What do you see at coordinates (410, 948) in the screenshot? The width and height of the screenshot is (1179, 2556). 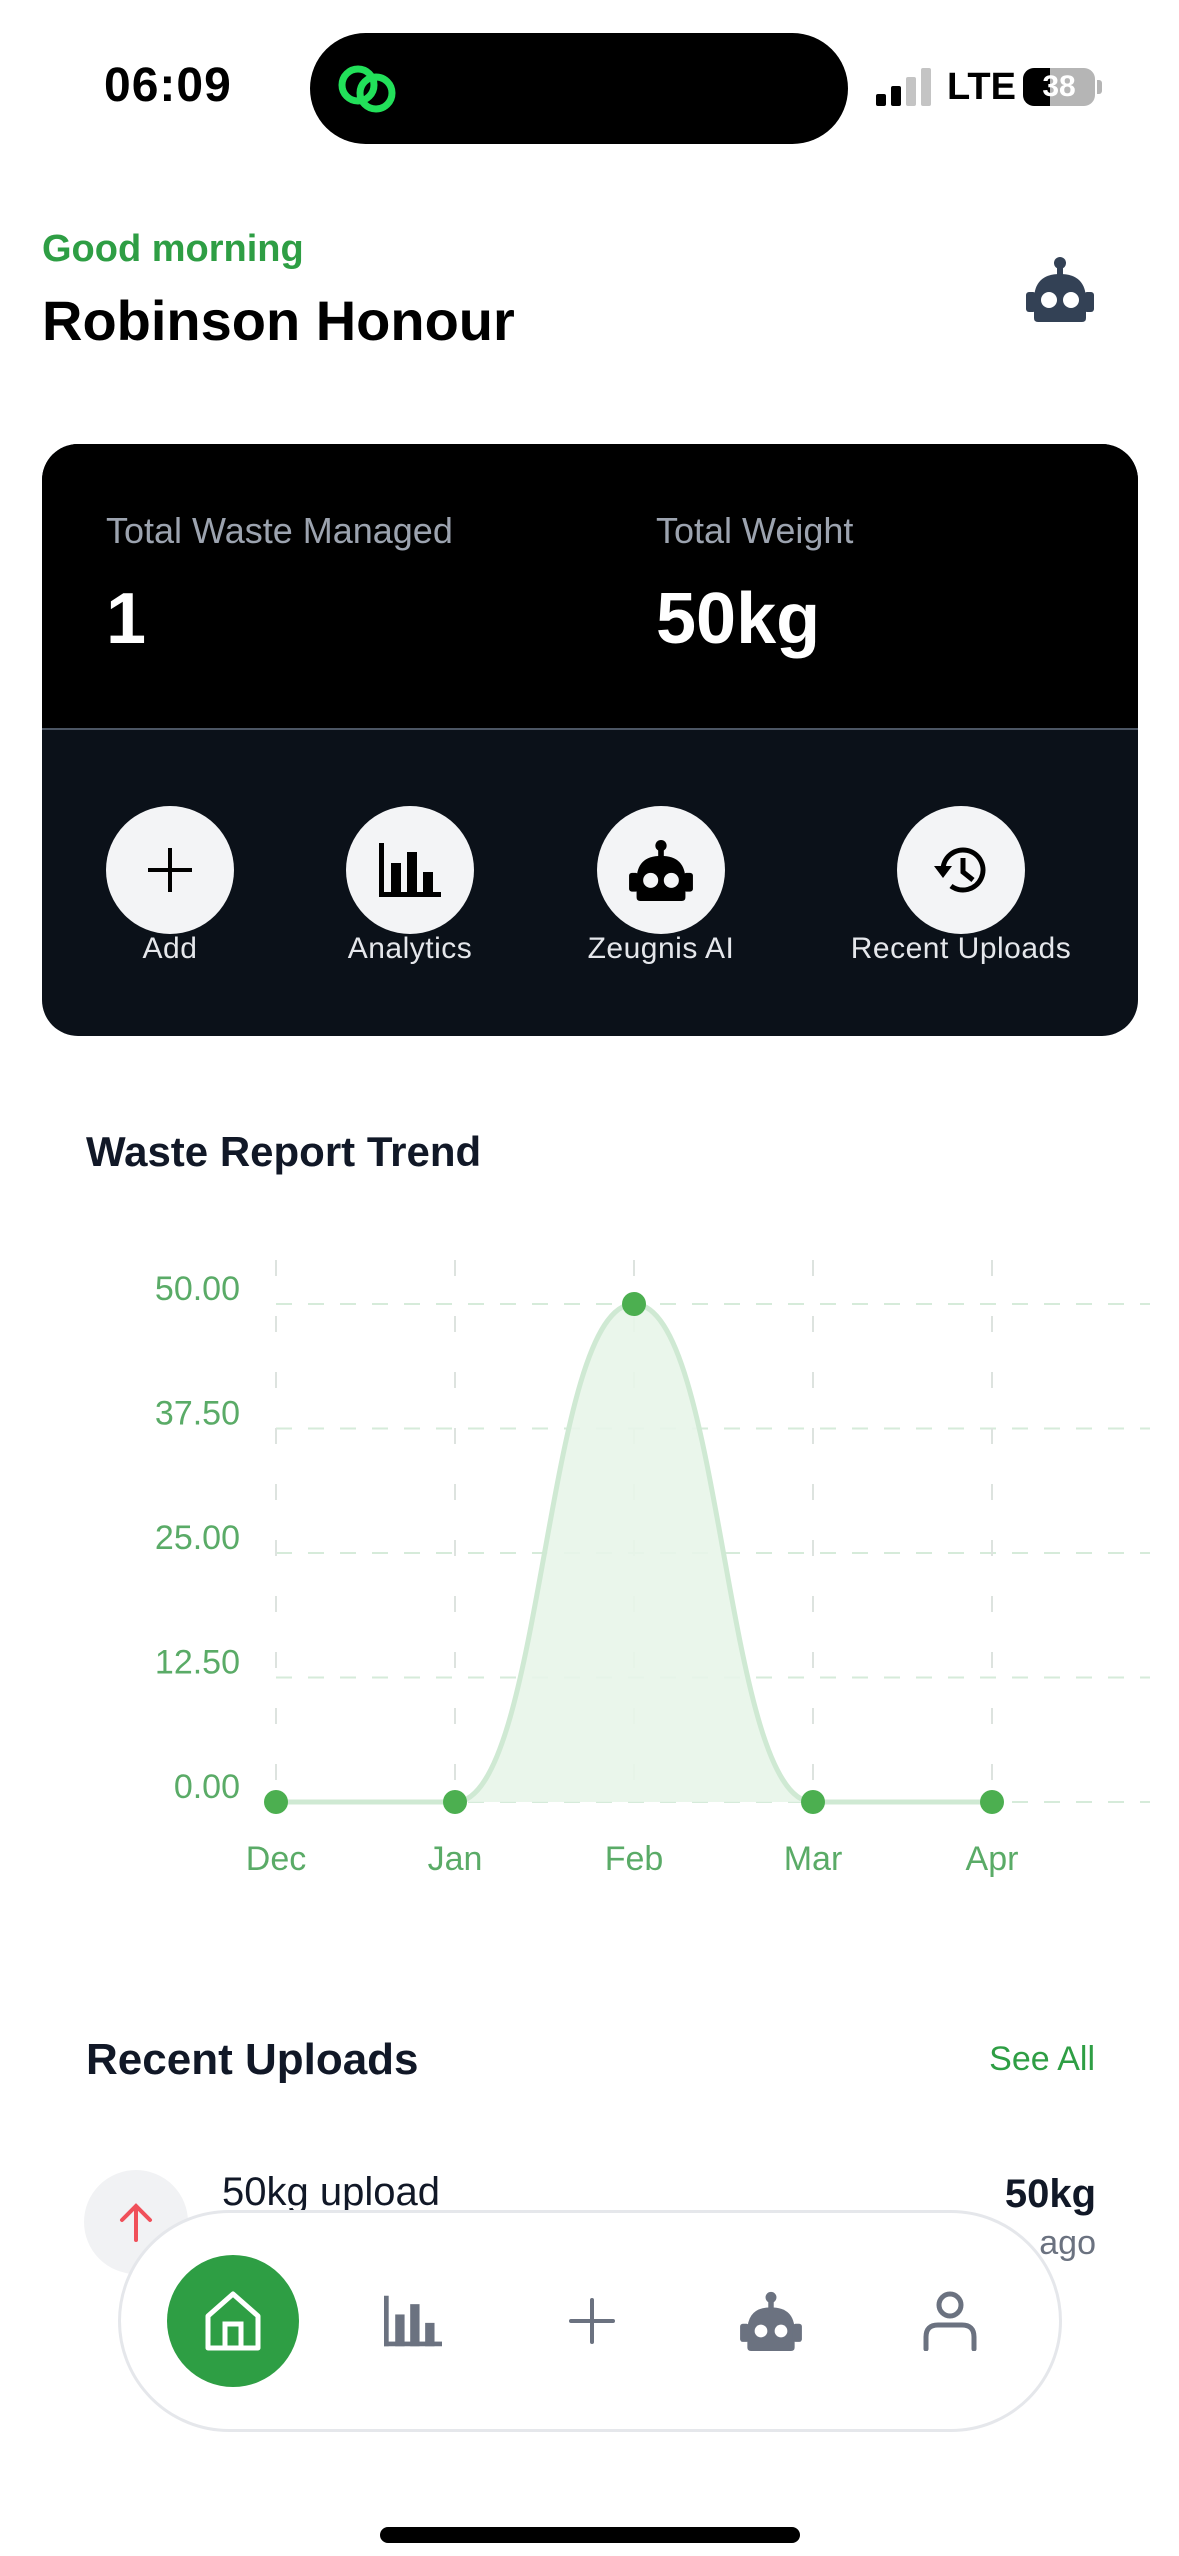 I see `analytics-label: Analytics` at bounding box center [410, 948].